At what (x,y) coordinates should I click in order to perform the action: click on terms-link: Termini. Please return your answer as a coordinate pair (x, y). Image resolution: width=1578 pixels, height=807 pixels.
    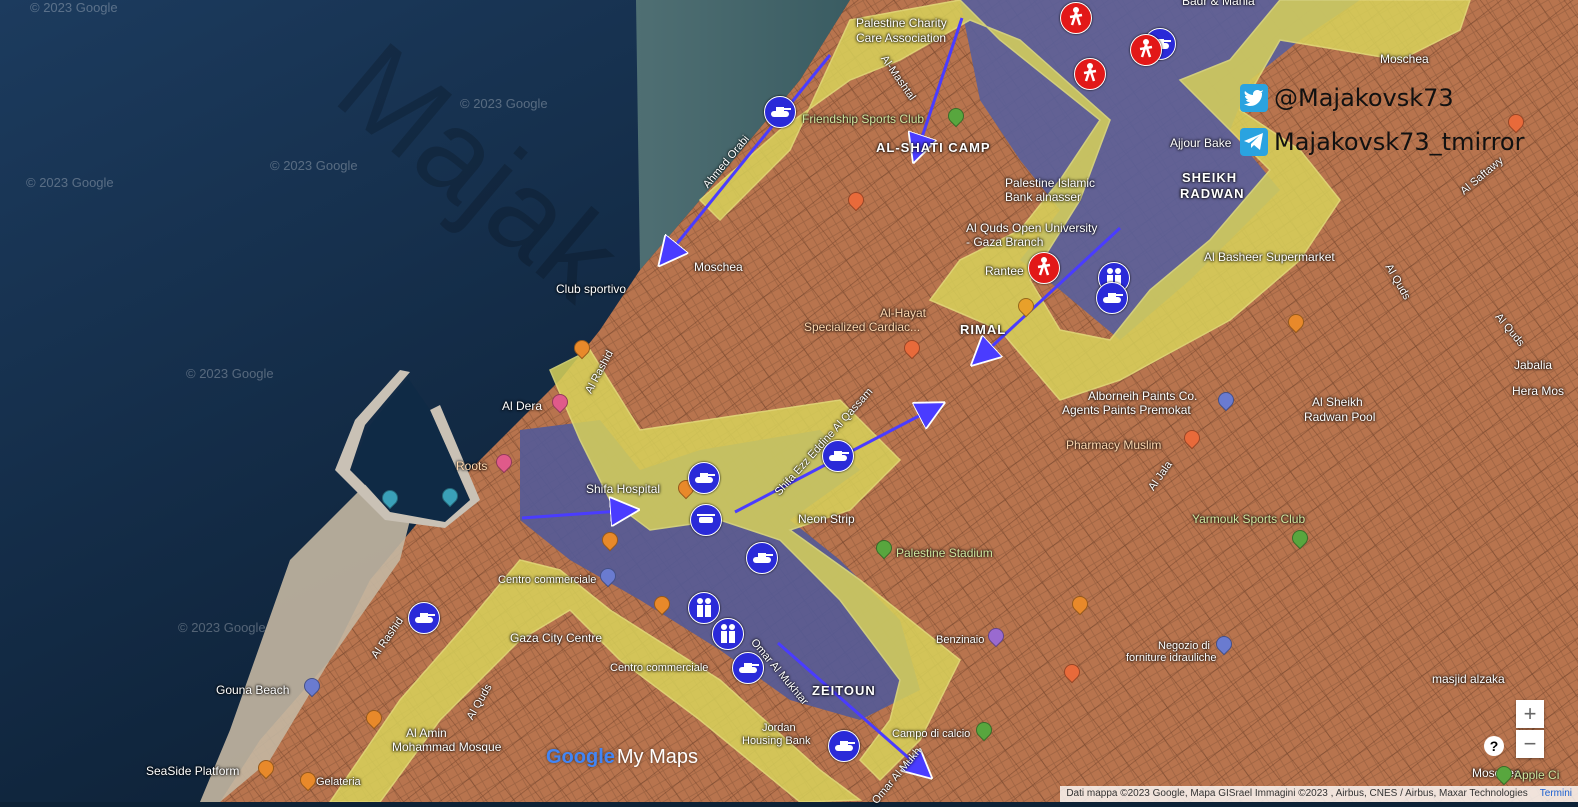
    Looking at the image, I should click on (1556, 793).